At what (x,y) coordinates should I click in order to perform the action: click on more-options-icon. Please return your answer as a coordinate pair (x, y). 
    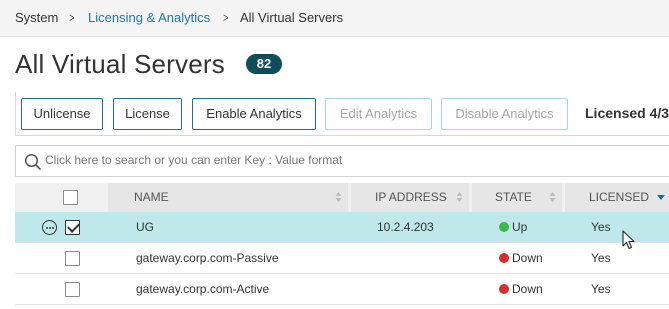
    Looking at the image, I should click on (49, 227).